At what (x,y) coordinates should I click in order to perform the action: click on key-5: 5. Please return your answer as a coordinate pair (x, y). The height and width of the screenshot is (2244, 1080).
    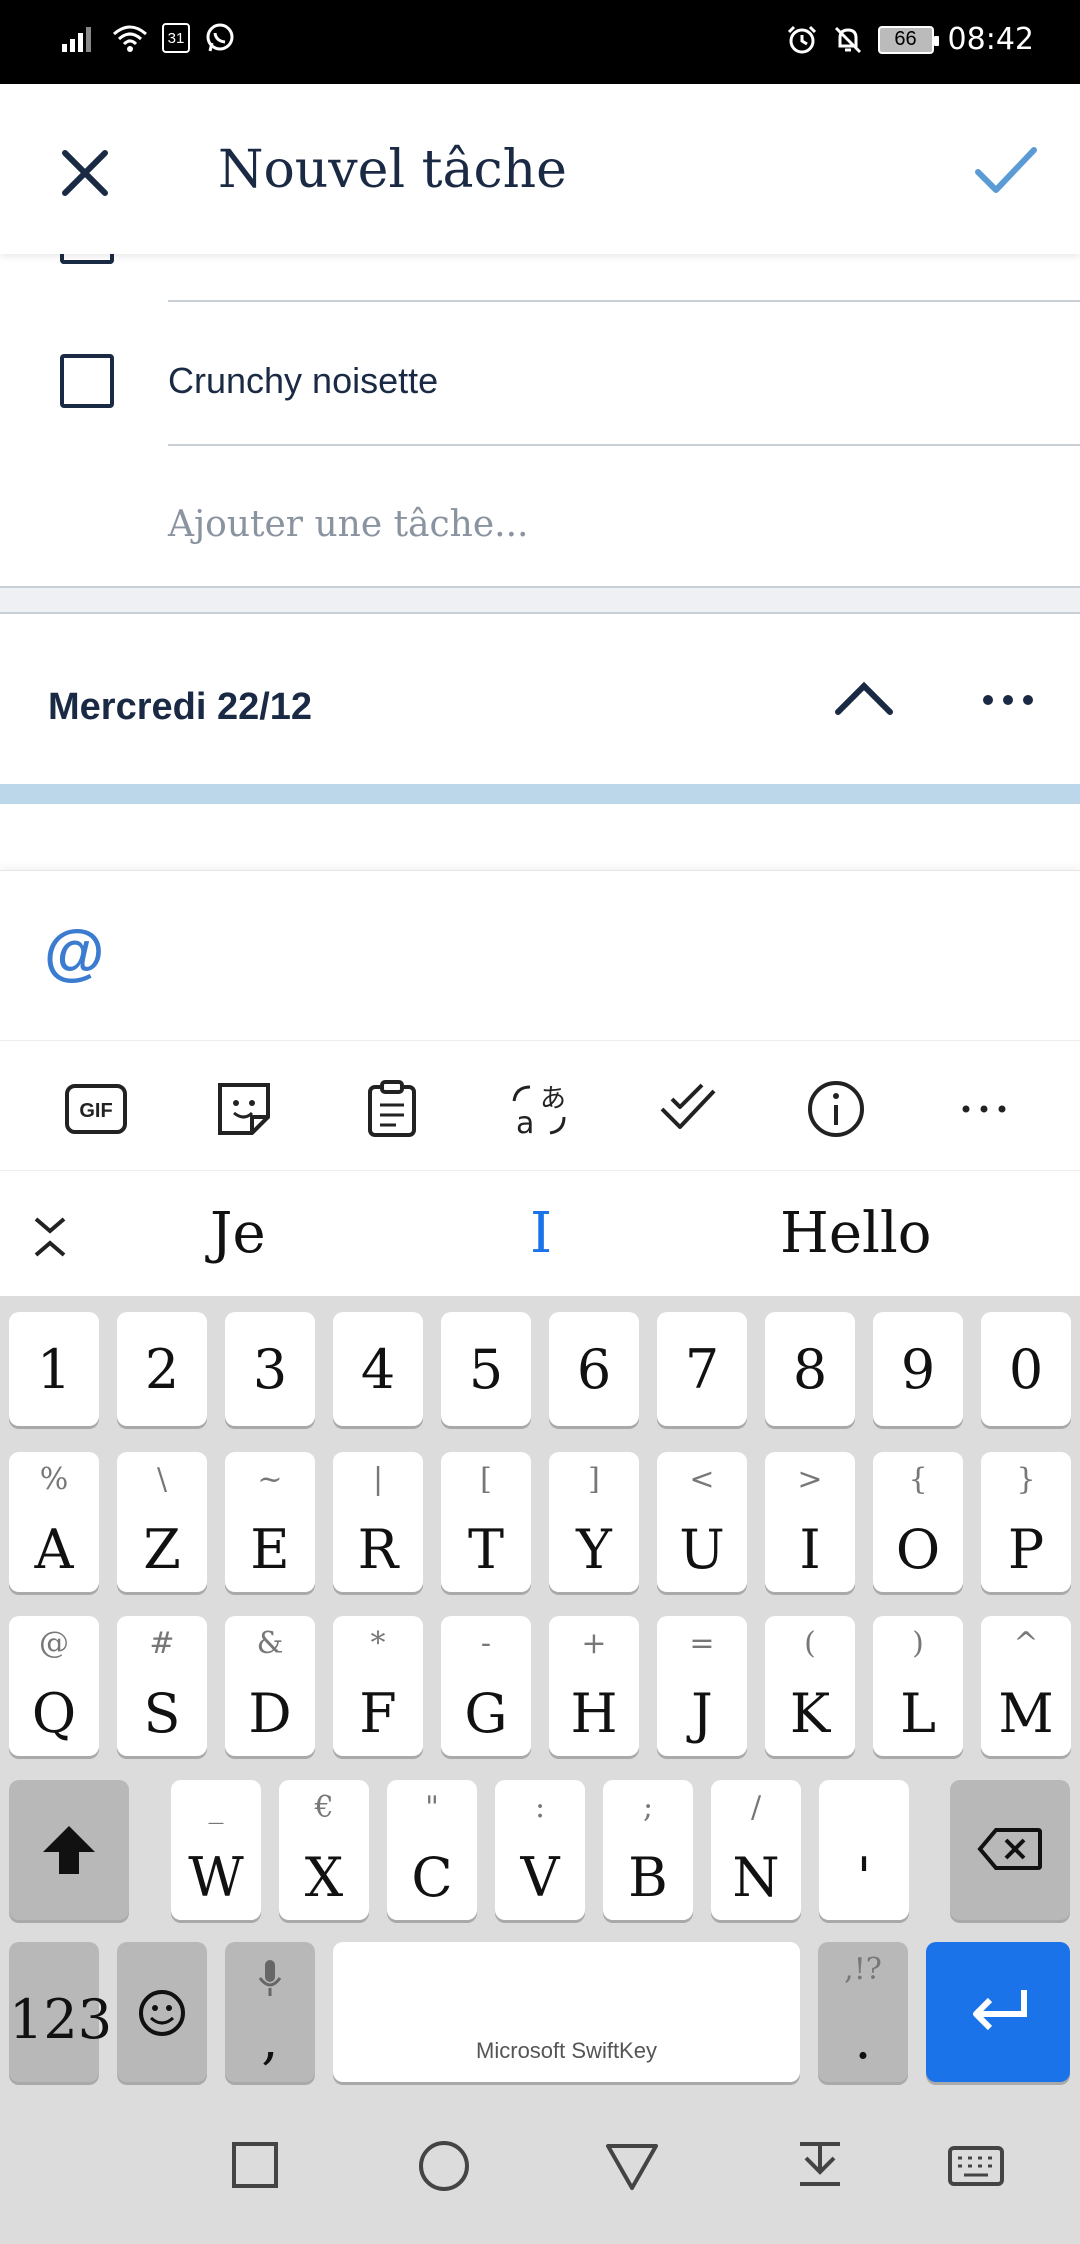
    Looking at the image, I should click on (486, 1369).